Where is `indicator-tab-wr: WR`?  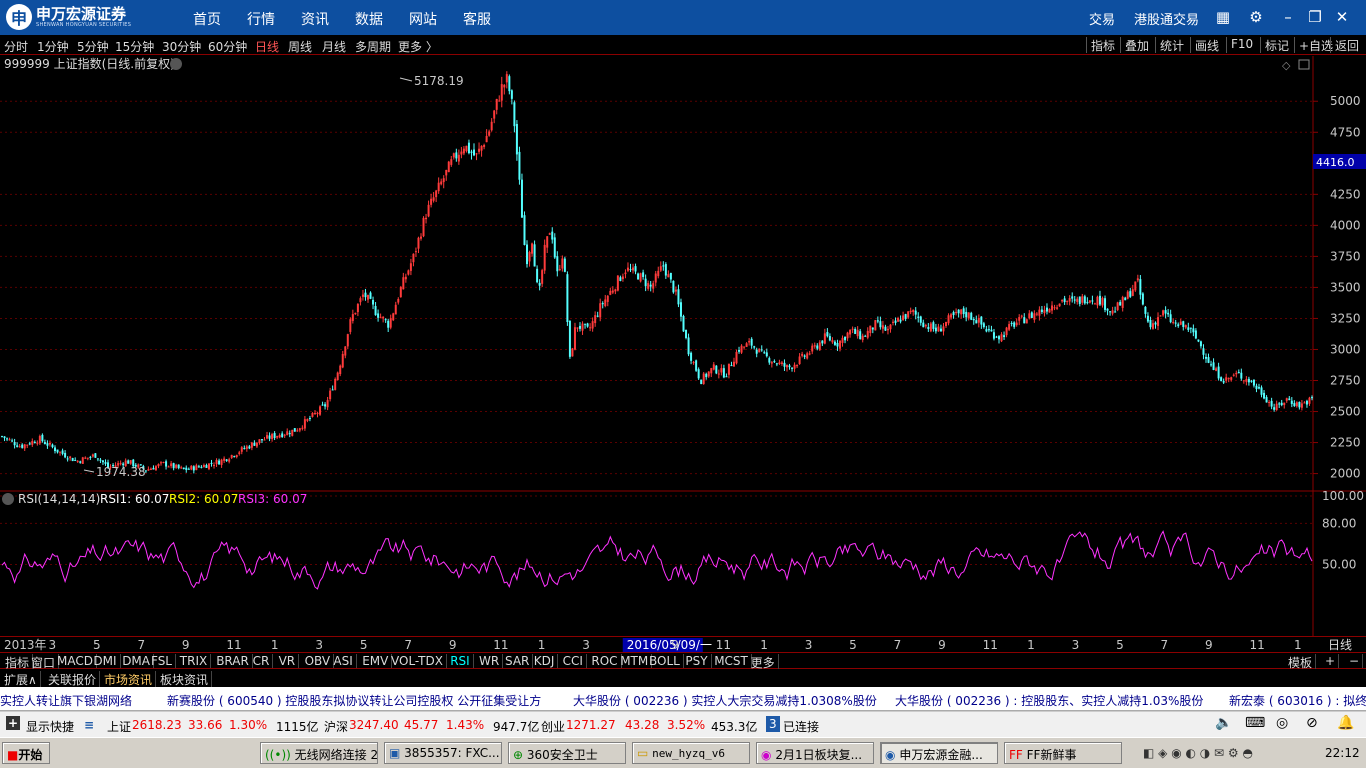 indicator-tab-wr: WR is located at coordinates (490, 661).